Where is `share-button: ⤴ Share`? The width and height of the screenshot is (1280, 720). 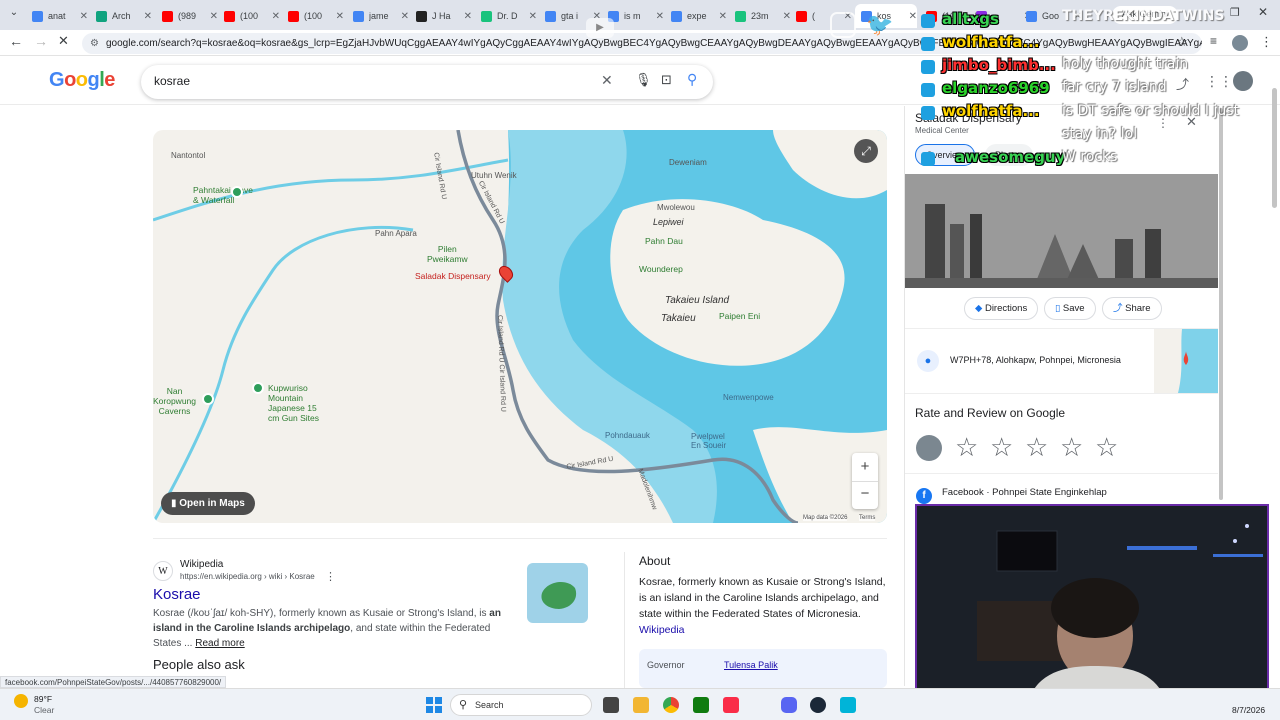 share-button: ⤴ Share is located at coordinates (1132, 308).